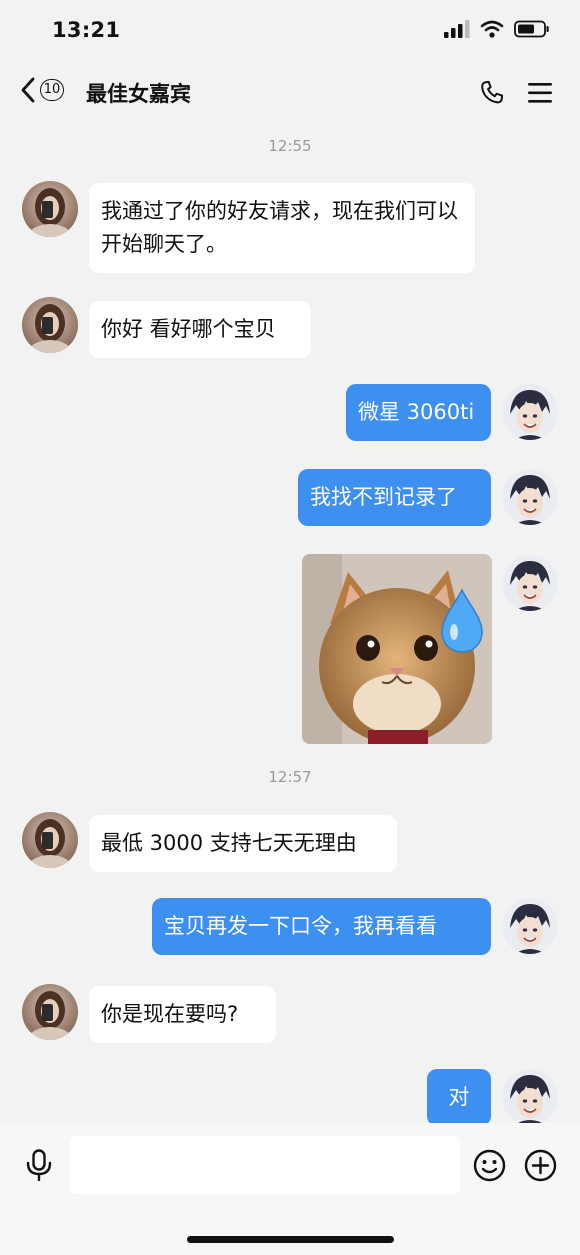 The width and height of the screenshot is (580, 1255). I want to click on message-image-cat-sticker, so click(397, 649).